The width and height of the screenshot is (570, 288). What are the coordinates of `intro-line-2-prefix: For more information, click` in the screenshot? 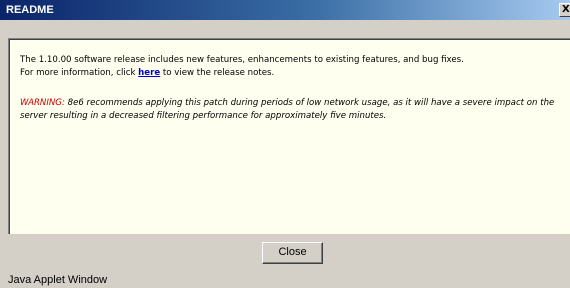 It's located at (79, 73).